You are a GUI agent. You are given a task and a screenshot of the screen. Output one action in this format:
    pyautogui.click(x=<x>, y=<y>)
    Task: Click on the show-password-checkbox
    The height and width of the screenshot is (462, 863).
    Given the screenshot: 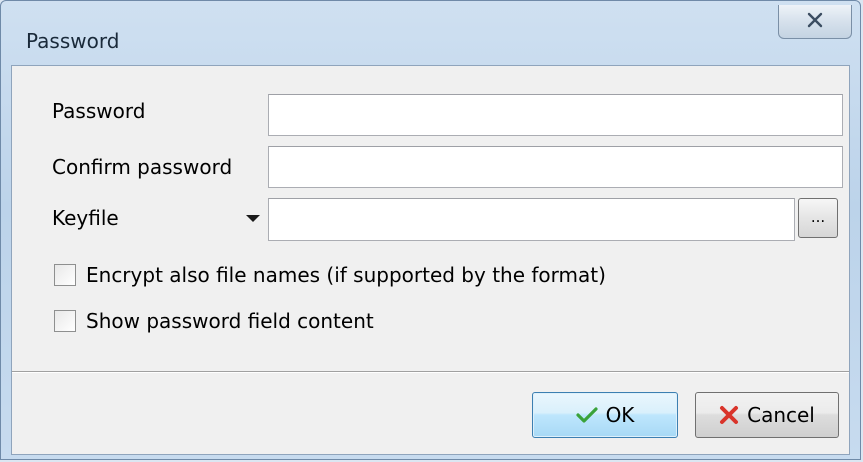 What is the action you would take?
    pyautogui.click(x=65, y=321)
    